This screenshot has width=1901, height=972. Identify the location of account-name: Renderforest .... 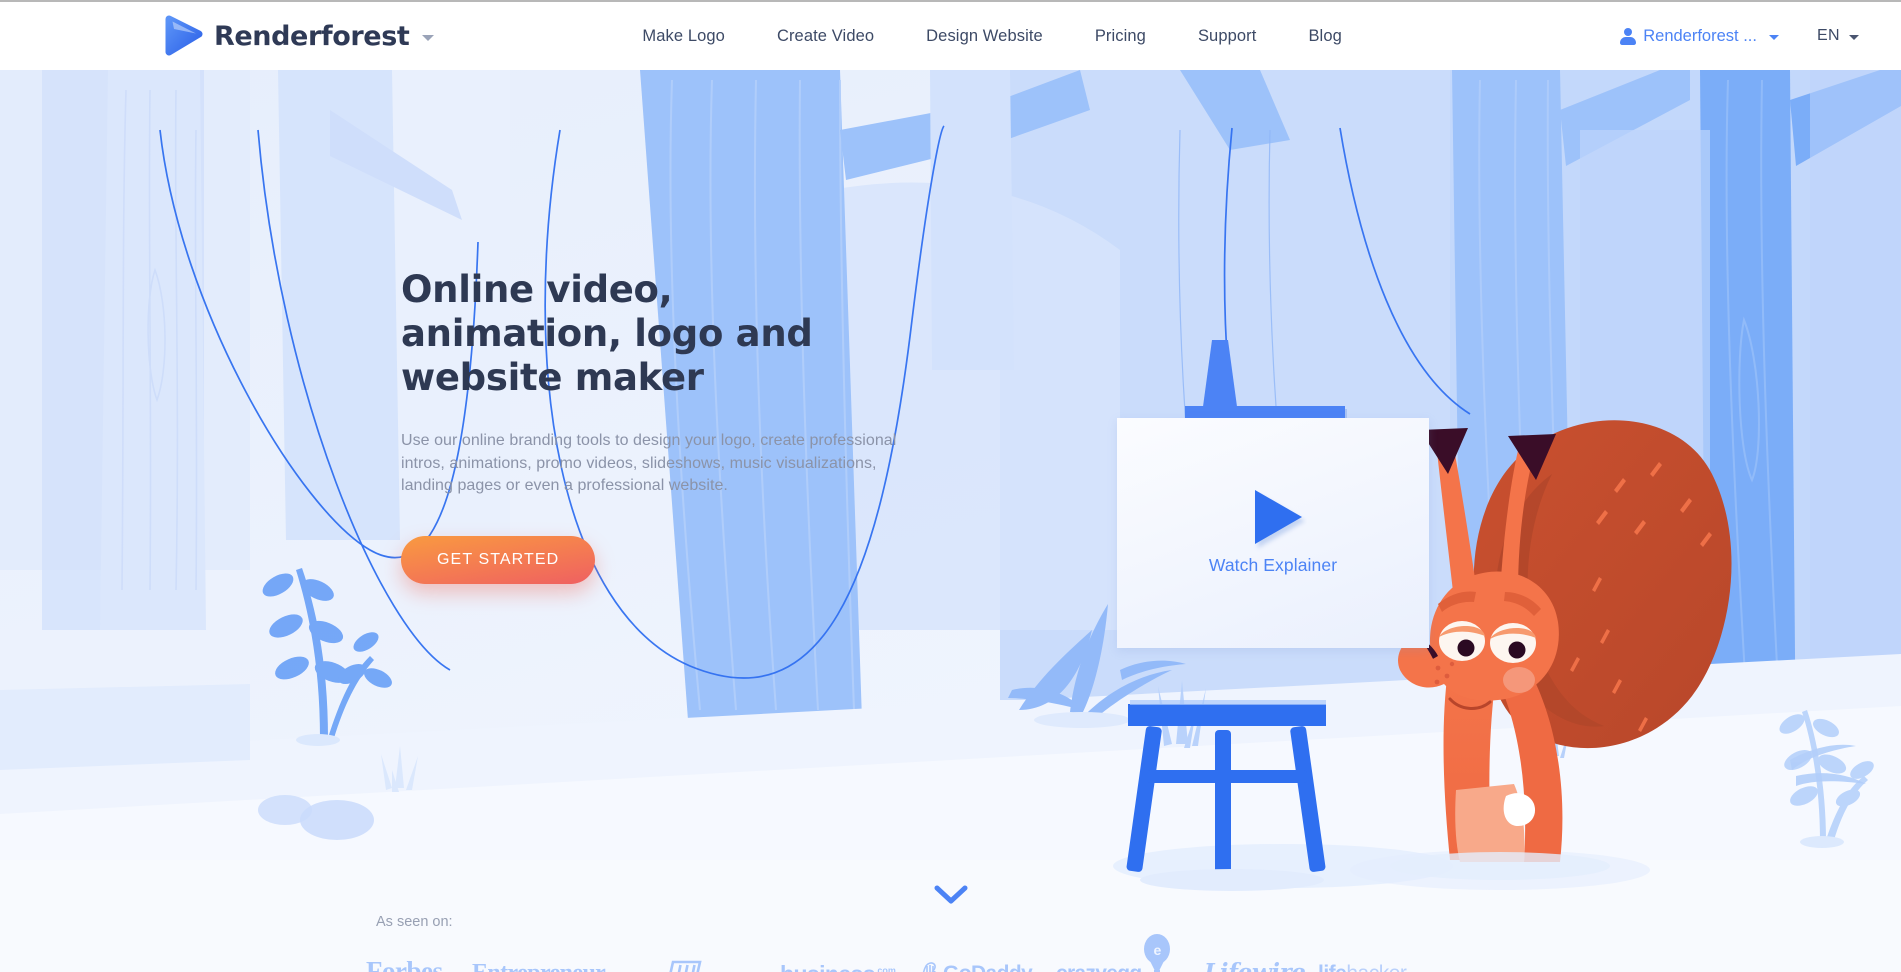
(1700, 35).